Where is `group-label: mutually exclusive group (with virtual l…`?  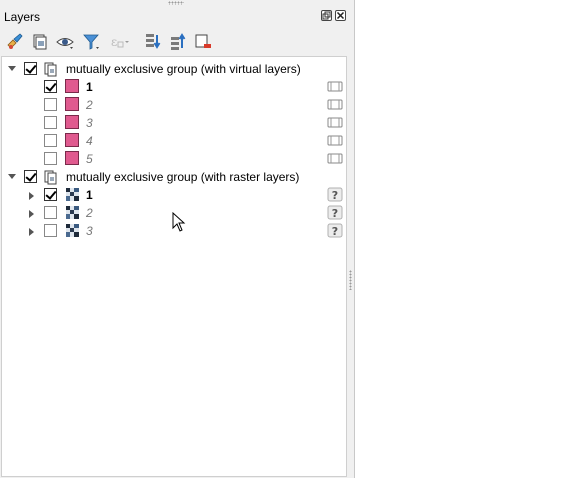
group-label: mutually exclusive group (with virtual l… is located at coordinates (183, 69).